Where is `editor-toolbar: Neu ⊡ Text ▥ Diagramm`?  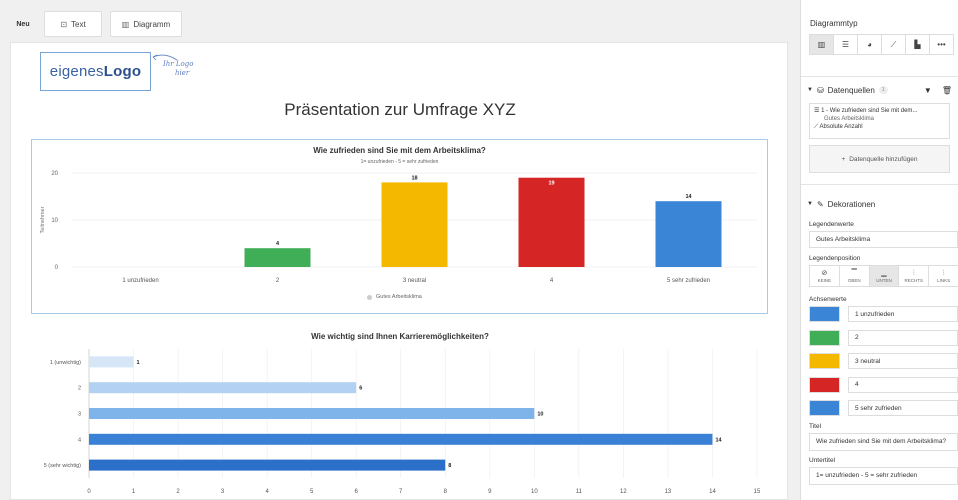 editor-toolbar: Neu ⊡ Text ▥ Diagramm is located at coordinates (399, 24).